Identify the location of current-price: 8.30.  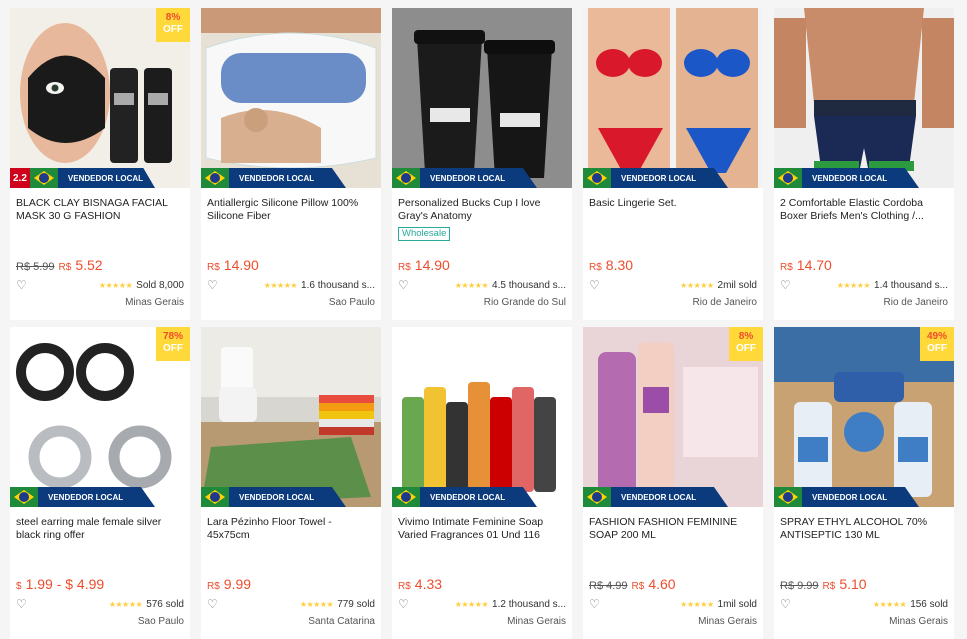
(619, 265).